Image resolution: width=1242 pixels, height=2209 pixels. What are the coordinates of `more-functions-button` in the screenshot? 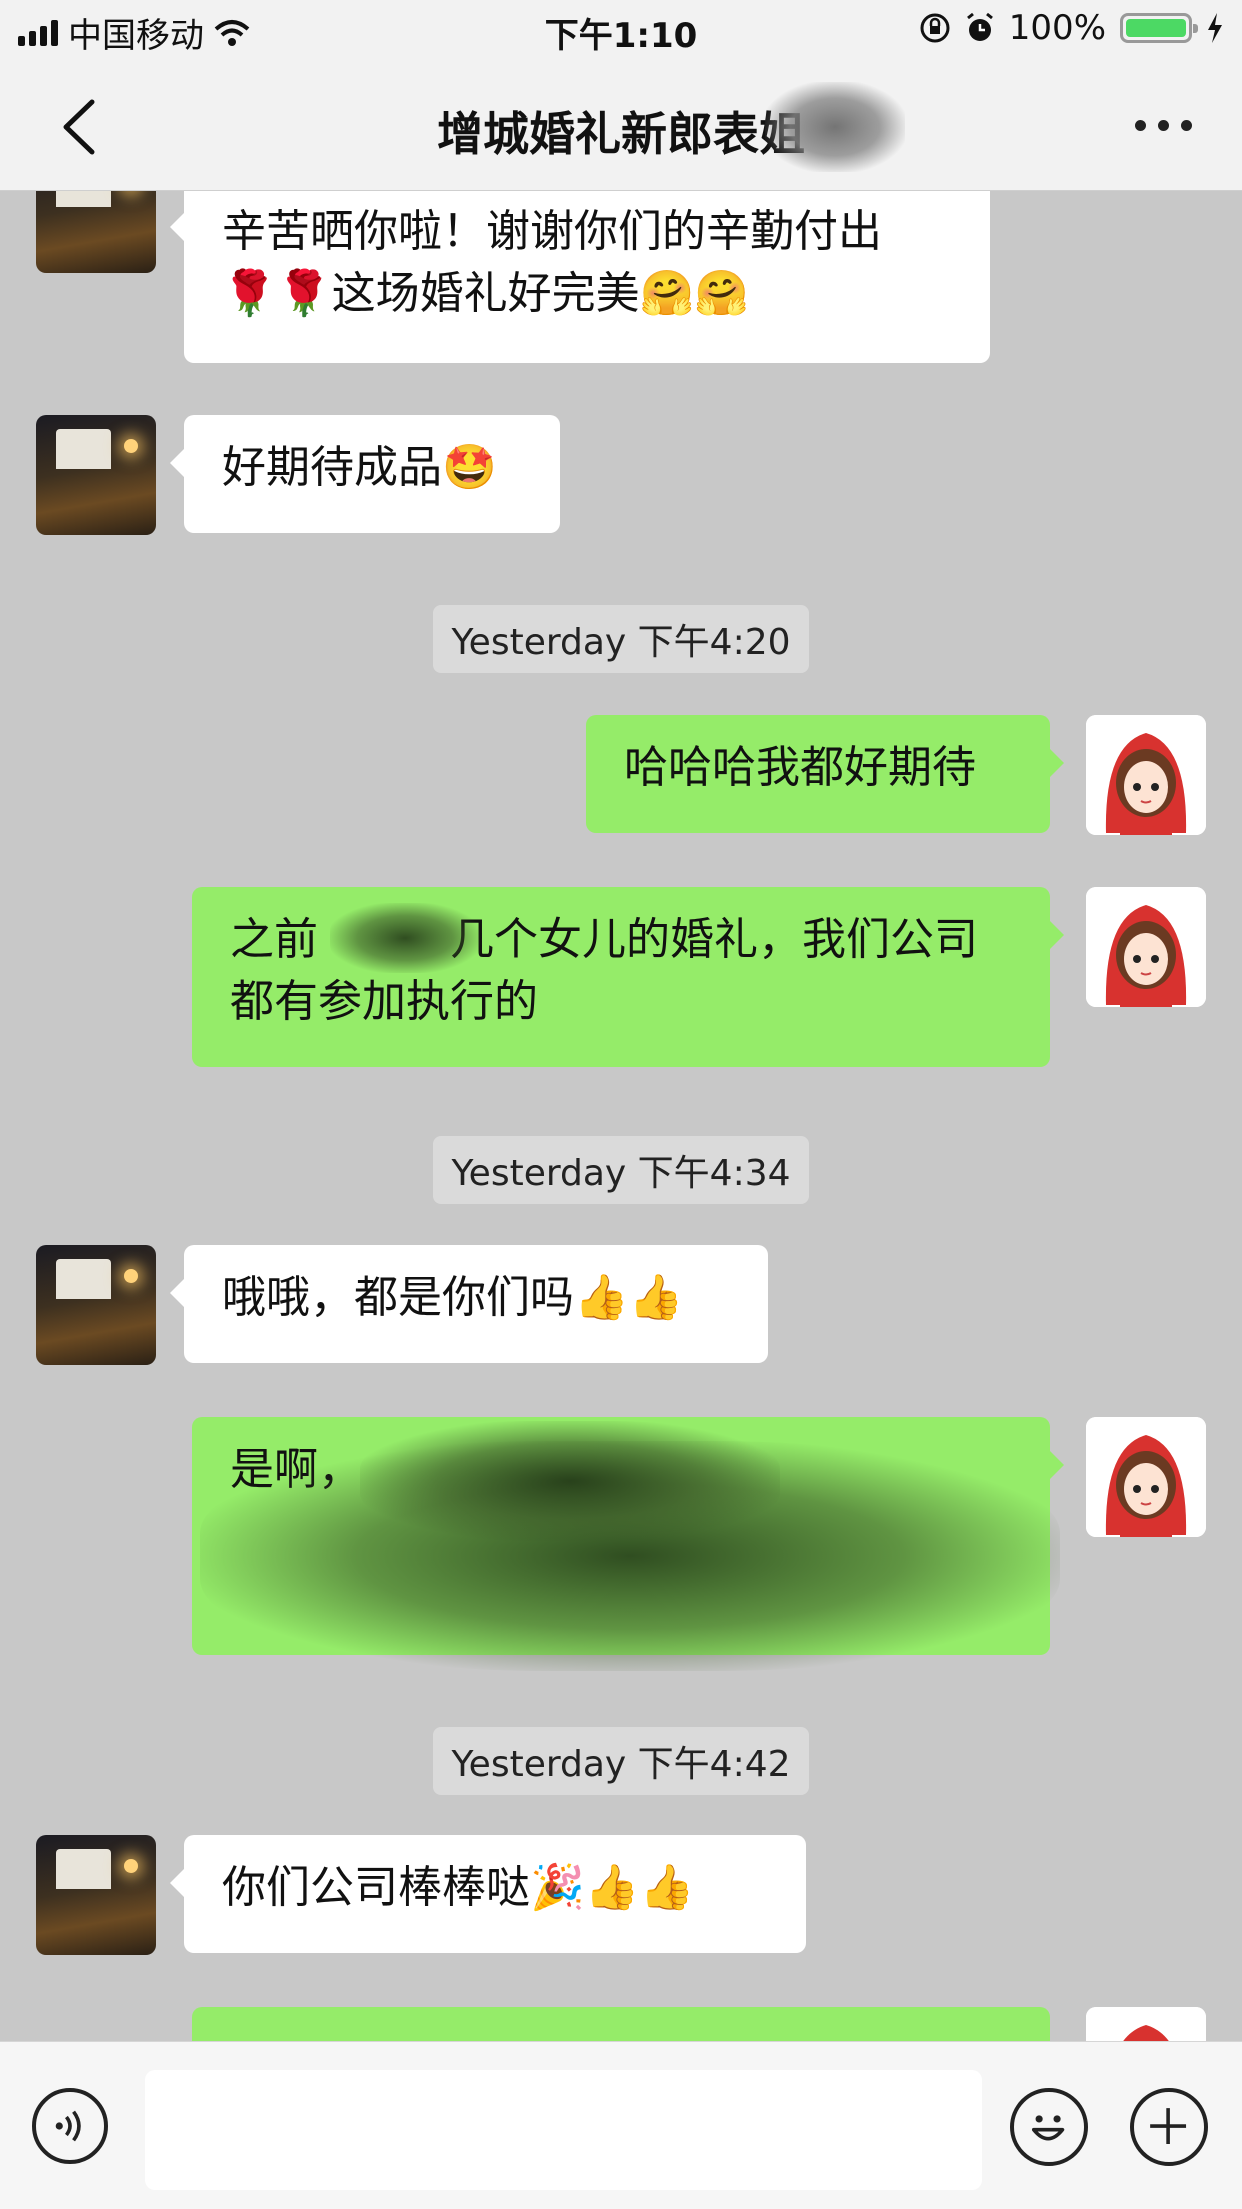 It's located at (1169, 2127).